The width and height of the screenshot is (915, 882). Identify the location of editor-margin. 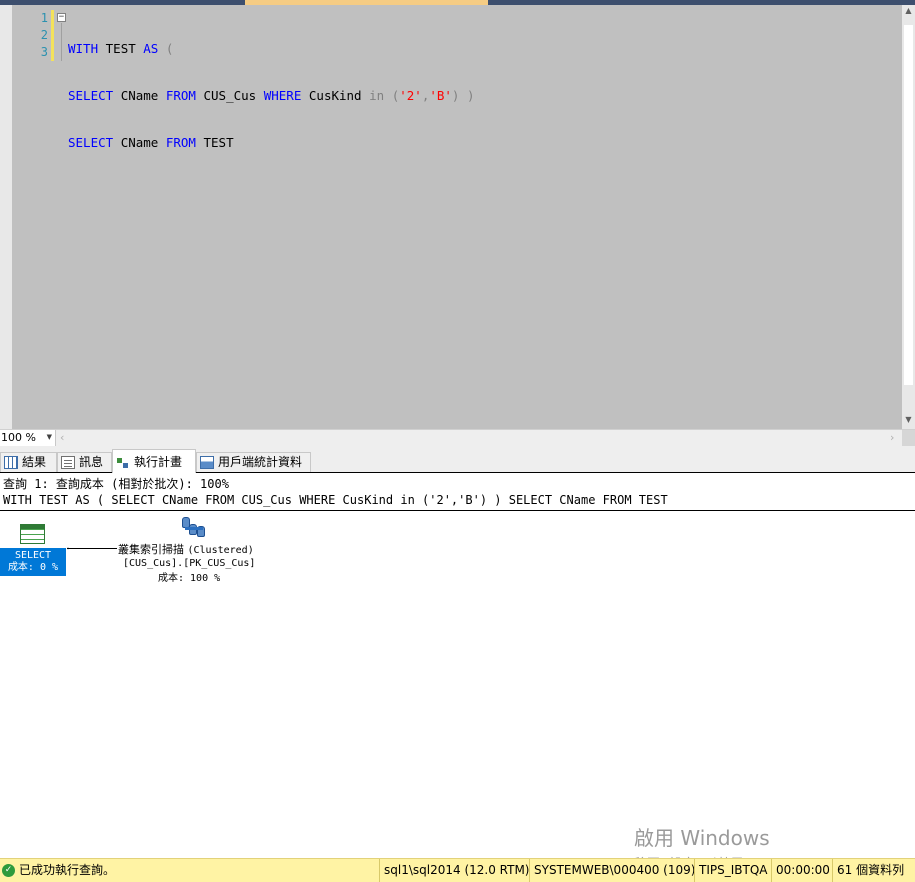
(6, 217).